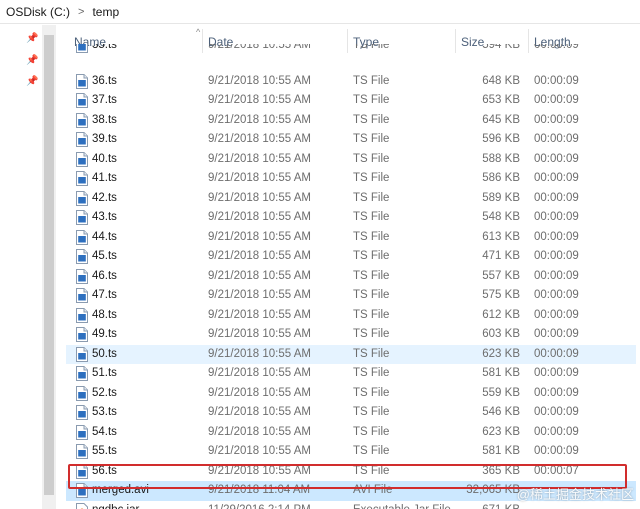  I want to click on breadcrumb: OSDisk (C:) > temp, so click(320, 12).